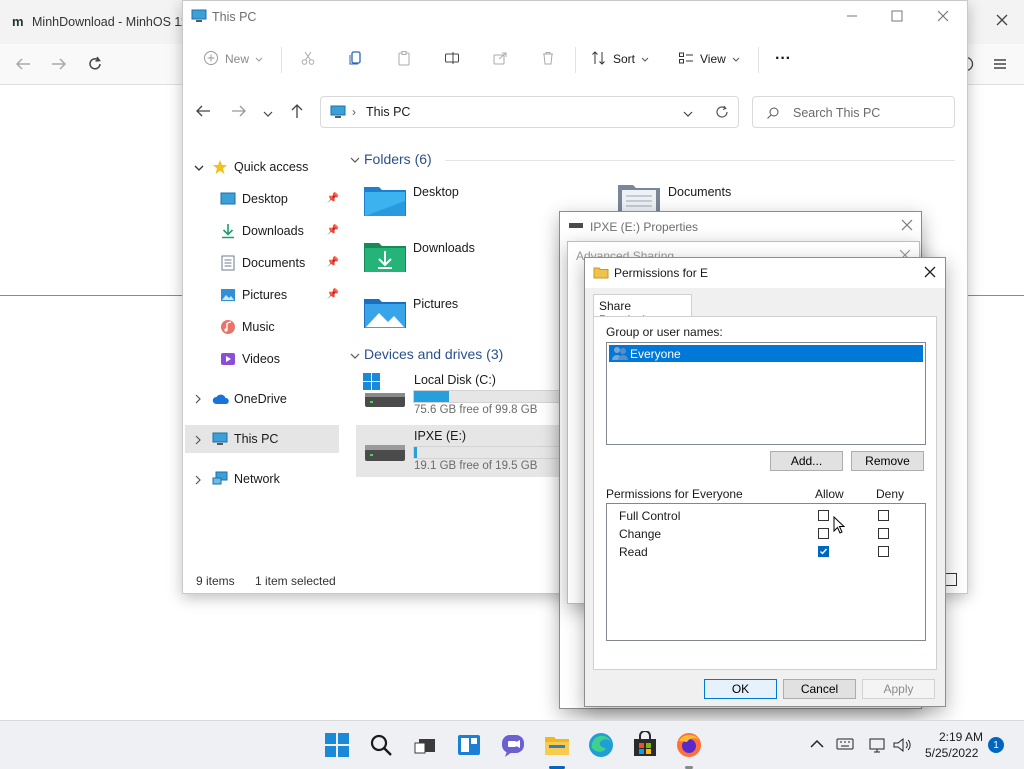 This screenshot has height=769, width=1024. Describe the element at coordinates (642, 310) in the screenshot. I see `tab-share-permissions: Share Permissions` at that location.